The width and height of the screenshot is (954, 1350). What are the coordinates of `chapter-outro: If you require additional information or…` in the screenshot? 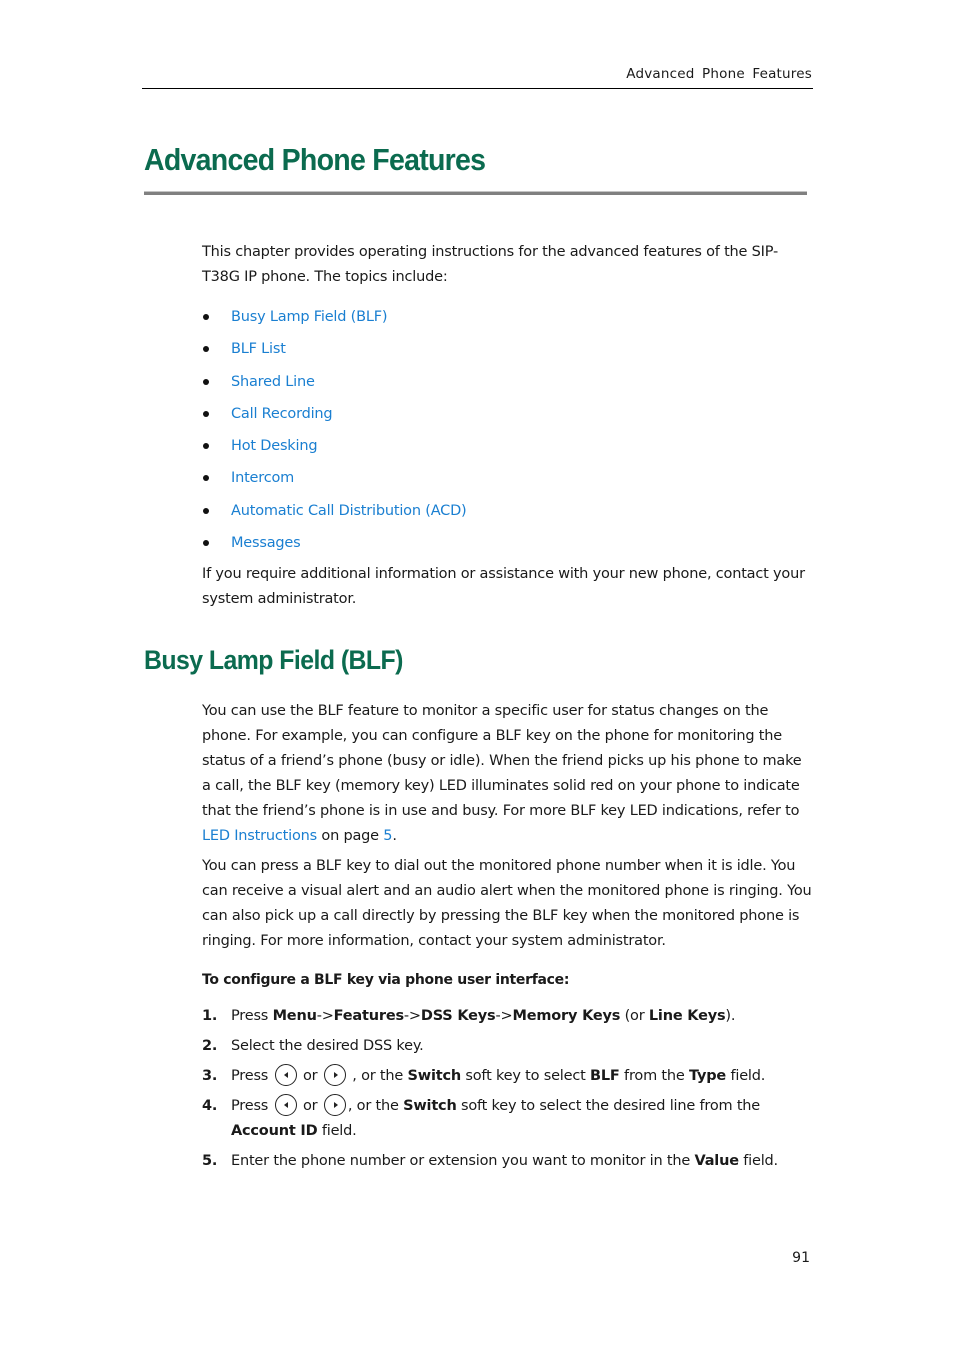 It's located at (503, 586).